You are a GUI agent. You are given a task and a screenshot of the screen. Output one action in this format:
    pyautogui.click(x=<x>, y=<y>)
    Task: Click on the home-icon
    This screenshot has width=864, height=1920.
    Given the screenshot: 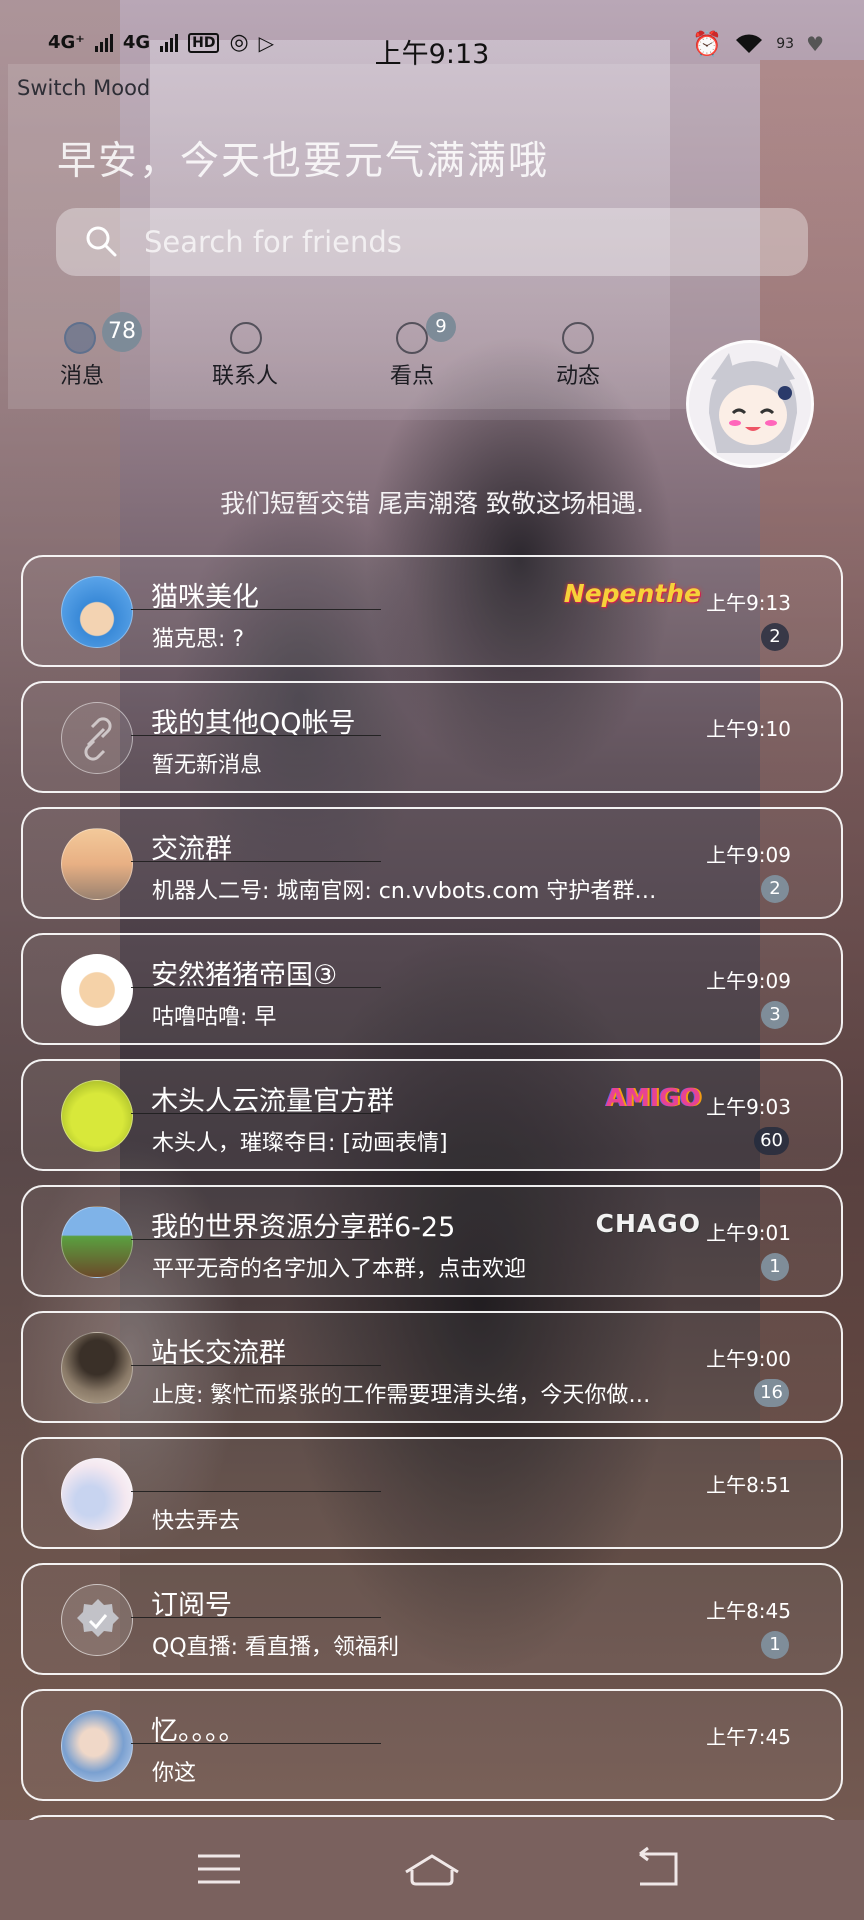 What is the action you would take?
    pyautogui.click(x=432, y=1869)
    